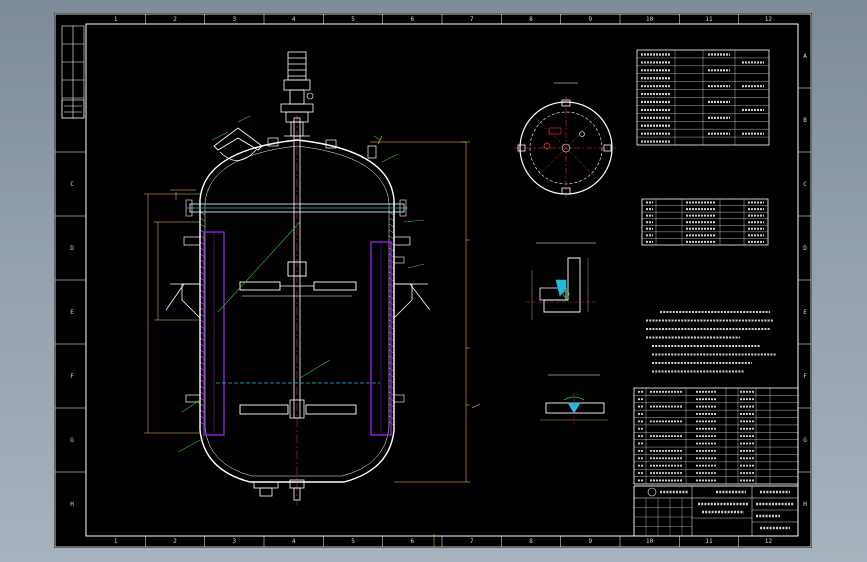  Describe the element at coordinates (805, 120) in the screenshot. I see `zone-letter: B` at that location.